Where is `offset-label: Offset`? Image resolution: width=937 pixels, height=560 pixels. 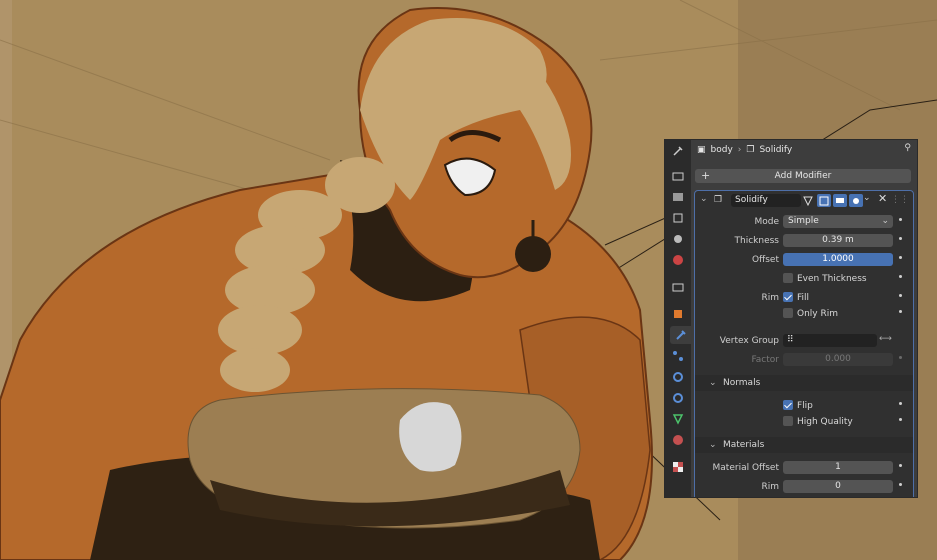 offset-label: Offset is located at coordinates (765, 260).